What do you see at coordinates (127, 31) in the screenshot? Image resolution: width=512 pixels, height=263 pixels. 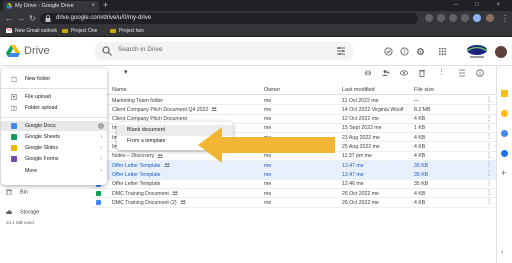 I see `bookmark-project-two: Project two` at bounding box center [127, 31].